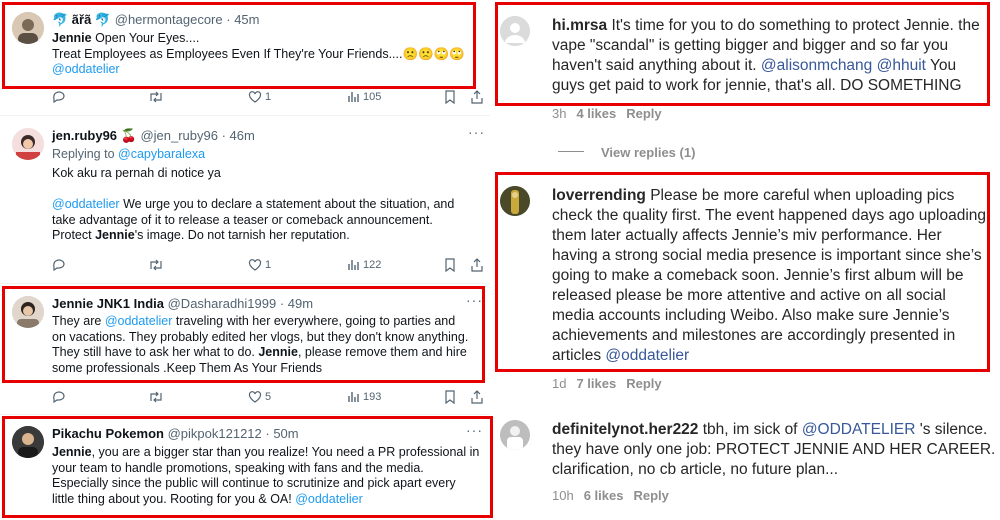 The width and height of the screenshot is (1000, 520). I want to click on default-avatar-icon, so click(515, 31).